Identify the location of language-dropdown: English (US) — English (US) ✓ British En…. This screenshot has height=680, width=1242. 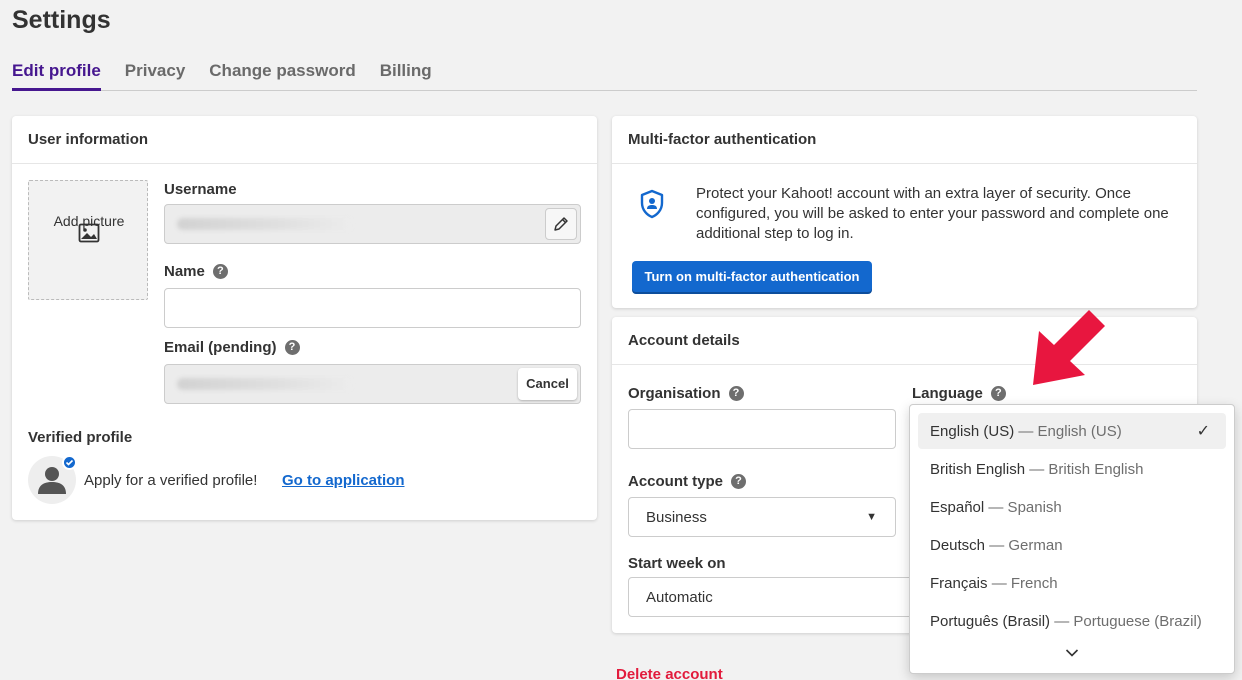
(1072, 539).